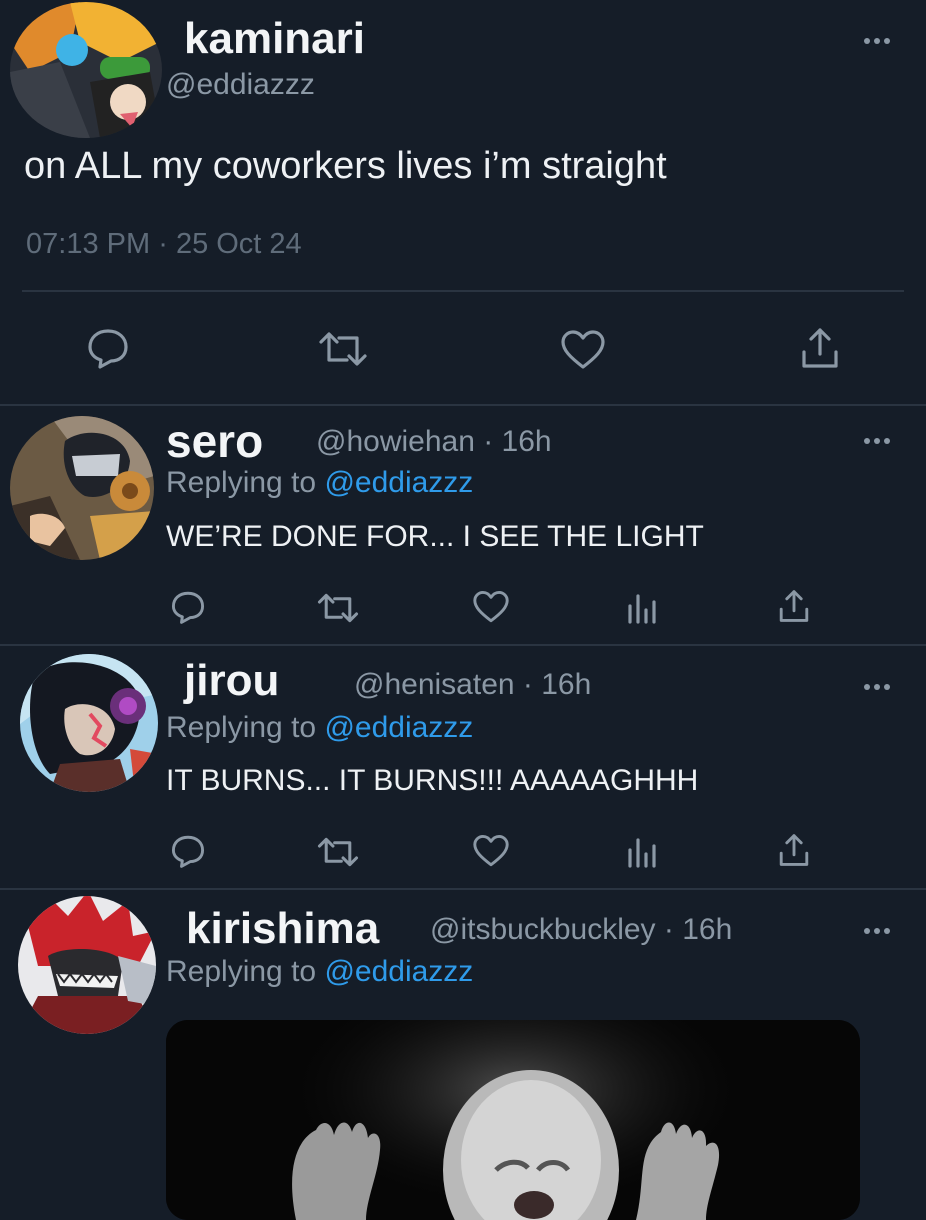 This screenshot has width=926, height=1220. What do you see at coordinates (581, 930) in the screenshot?
I see `author-handle: @itsbuckbuckley · 16h` at bounding box center [581, 930].